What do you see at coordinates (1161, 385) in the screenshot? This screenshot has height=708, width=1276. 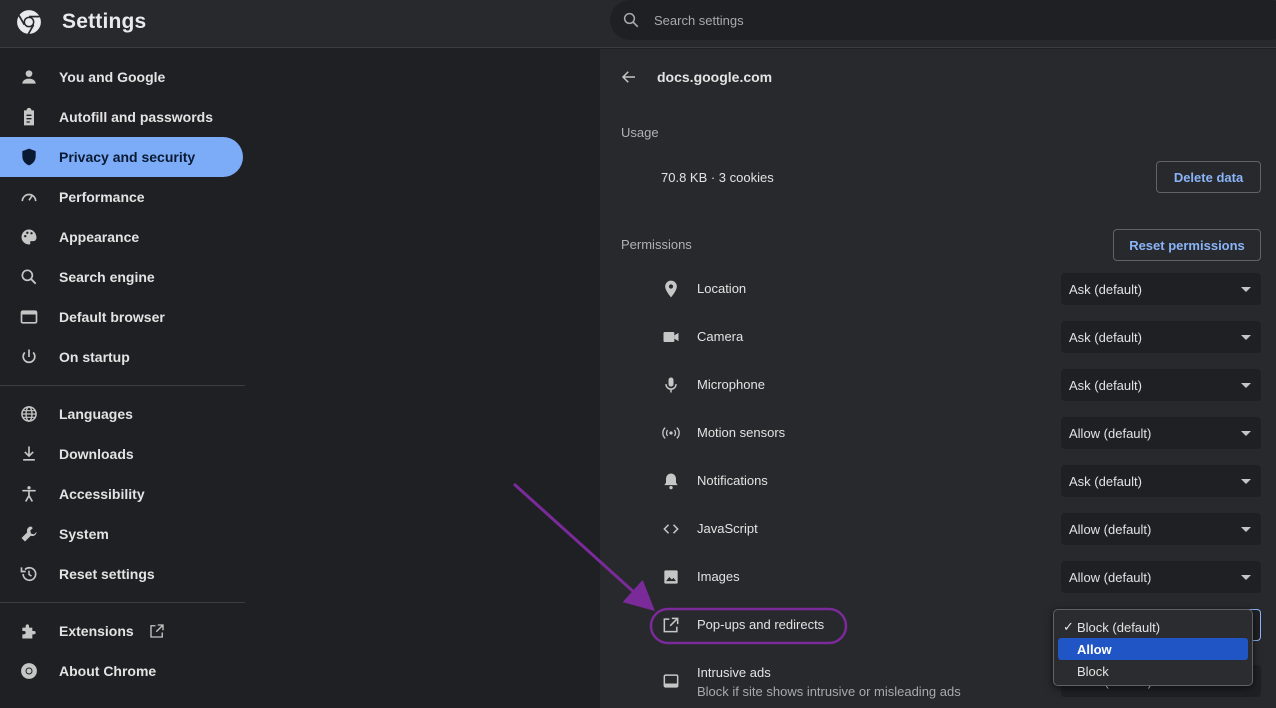 I see `microphone-select: Ask (default)` at bounding box center [1161, 385].